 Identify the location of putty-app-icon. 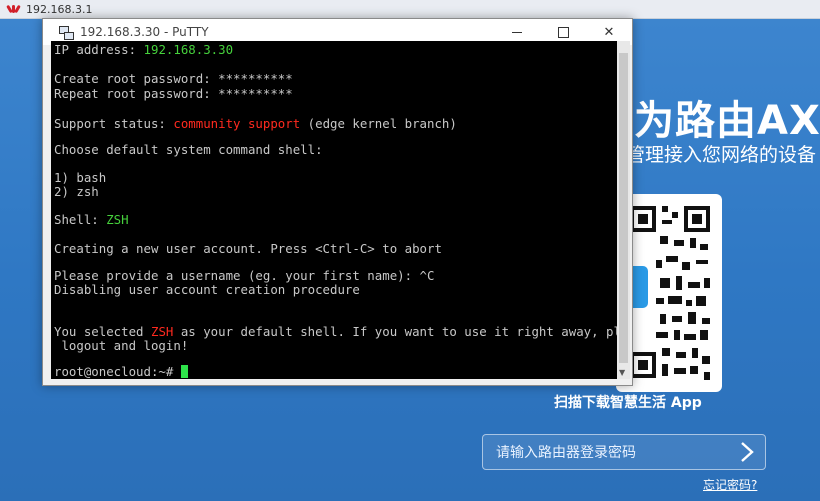
(66, 32).